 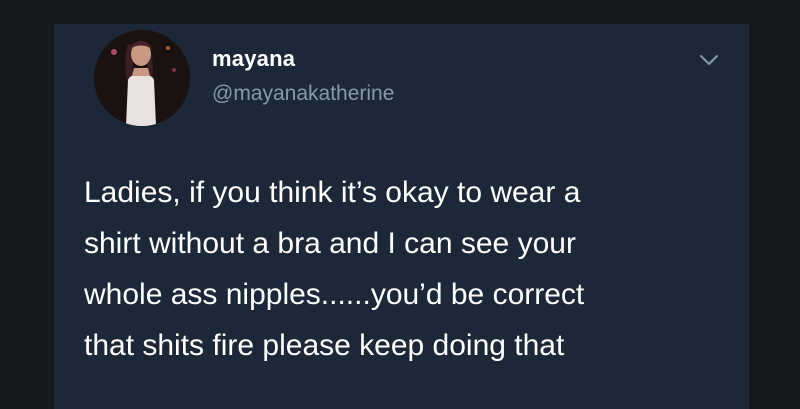 I want to click on tweet-text-line: Ladies, if you think it’s okay to wear a, so click(x=332, y=192).